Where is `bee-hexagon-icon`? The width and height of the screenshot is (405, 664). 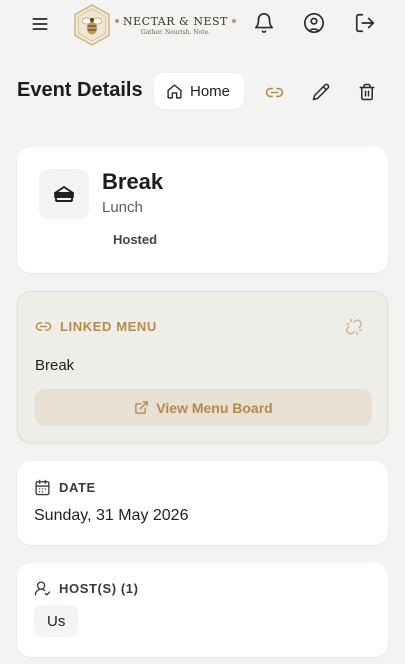
bee-hexagon-icon is located at coordinates (92, 25).